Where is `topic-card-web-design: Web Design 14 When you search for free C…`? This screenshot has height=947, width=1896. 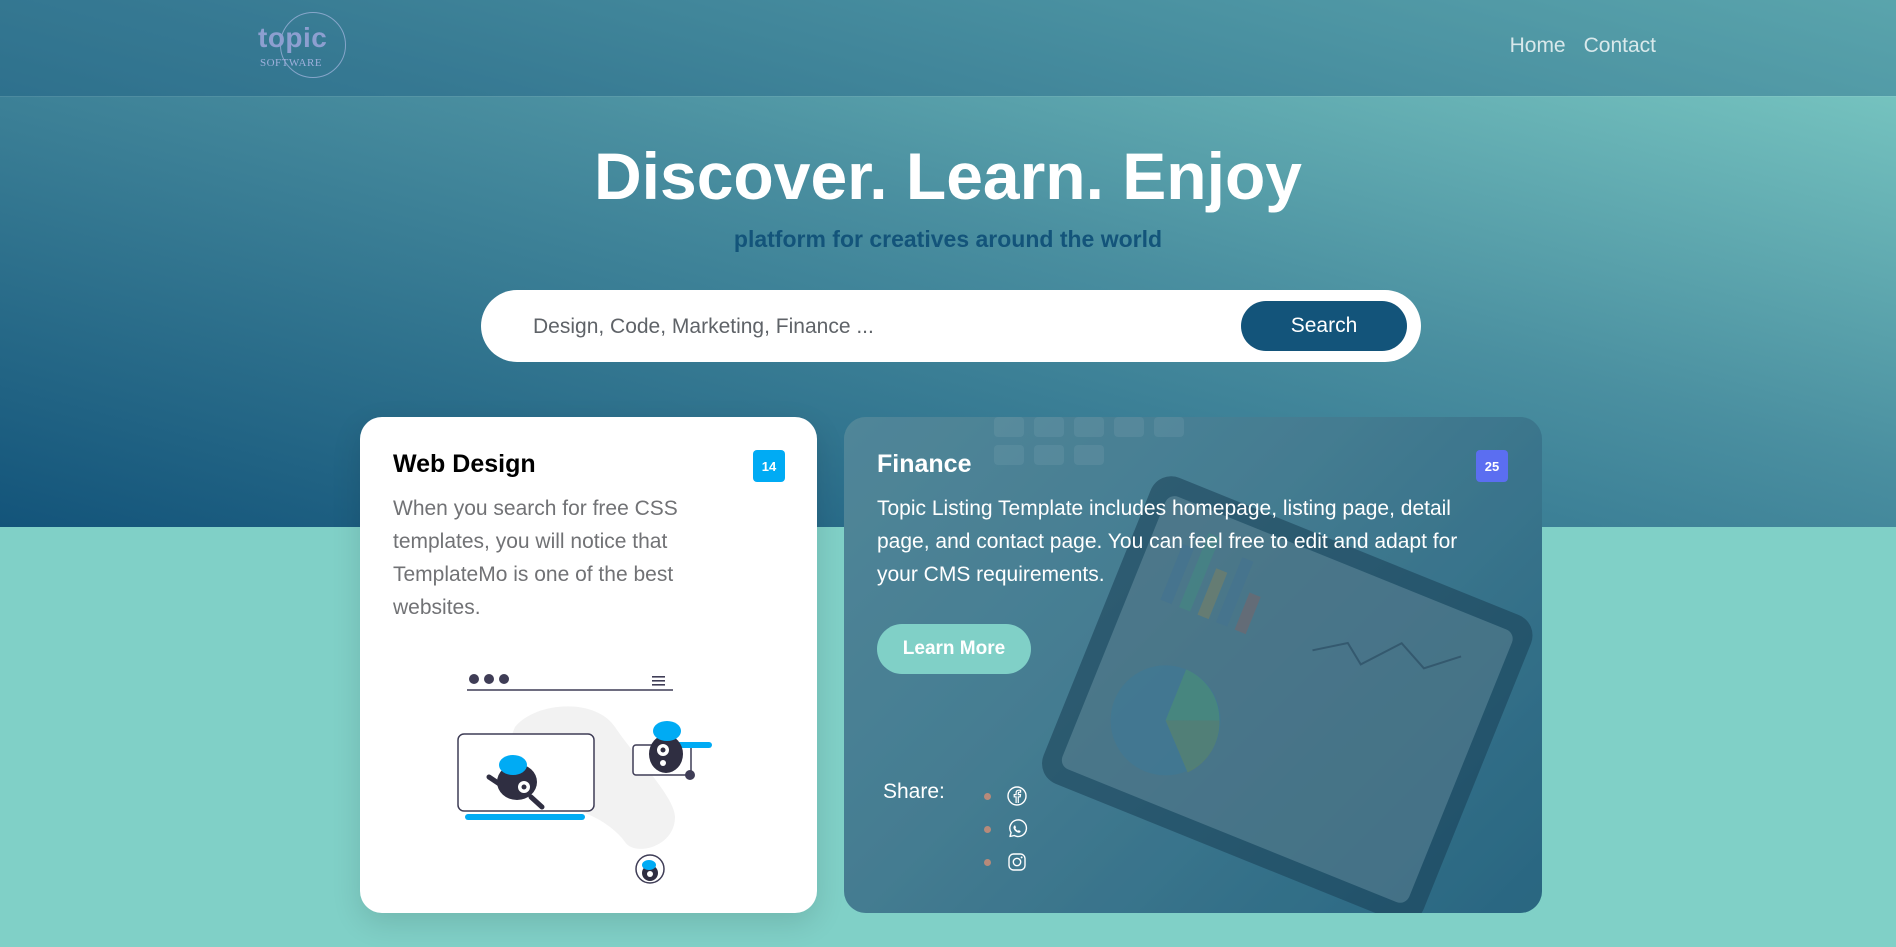
topic-card-web-design: Web Design 14 When you search for free C… is located at coordinates (588, 665).